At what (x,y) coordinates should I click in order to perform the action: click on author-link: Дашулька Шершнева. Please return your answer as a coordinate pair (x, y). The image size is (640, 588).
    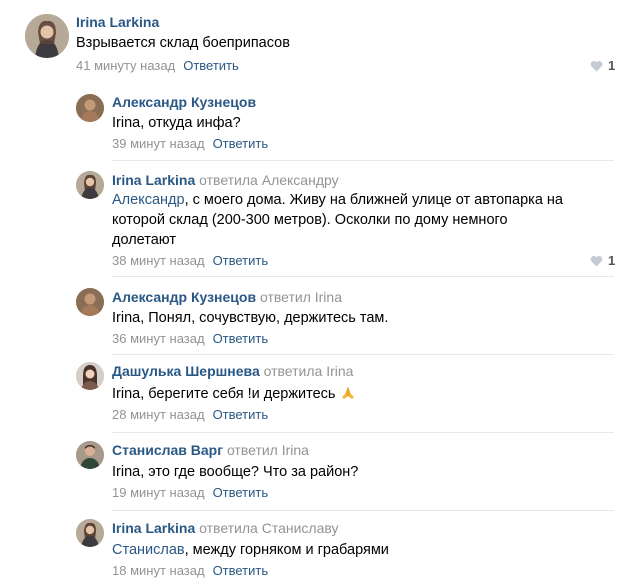
    Looking at the image, I should click on (186, 371).